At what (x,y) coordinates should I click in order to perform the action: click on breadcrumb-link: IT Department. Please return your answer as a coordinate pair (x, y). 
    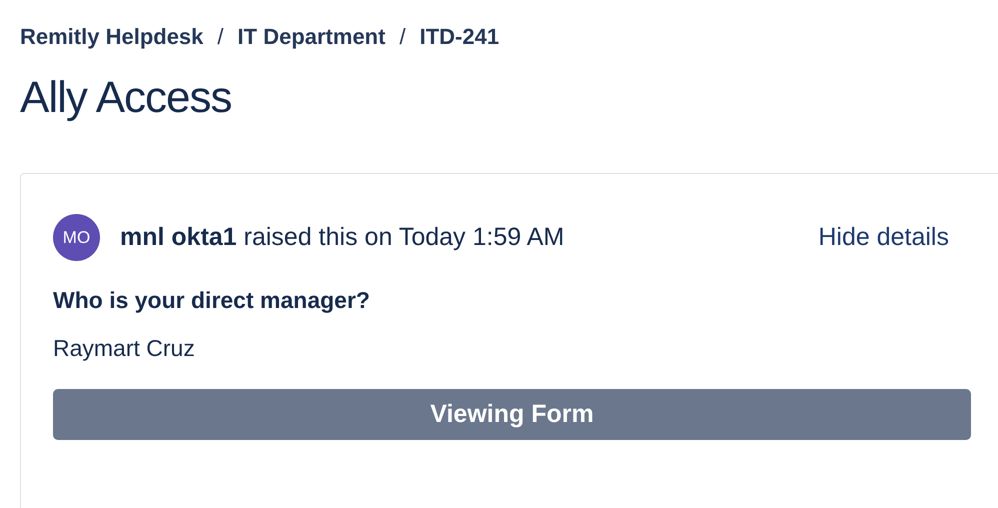
    Looking at the image, I should click on (312, 36).